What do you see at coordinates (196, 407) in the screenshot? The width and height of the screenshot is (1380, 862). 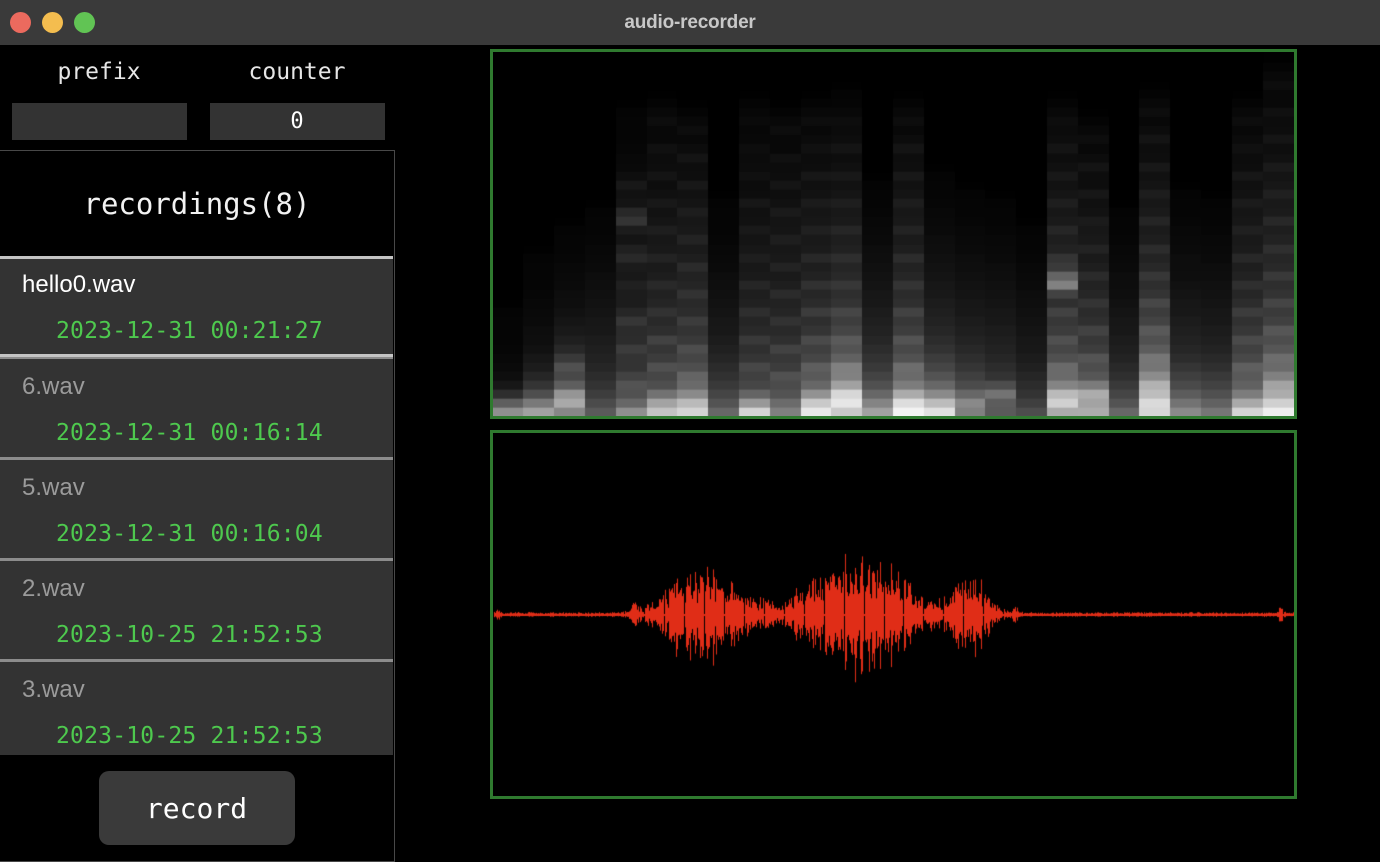 I see `recording-list-item: 6.wav 2023-12-31 00:16:14` at bounding box center [196, 407].